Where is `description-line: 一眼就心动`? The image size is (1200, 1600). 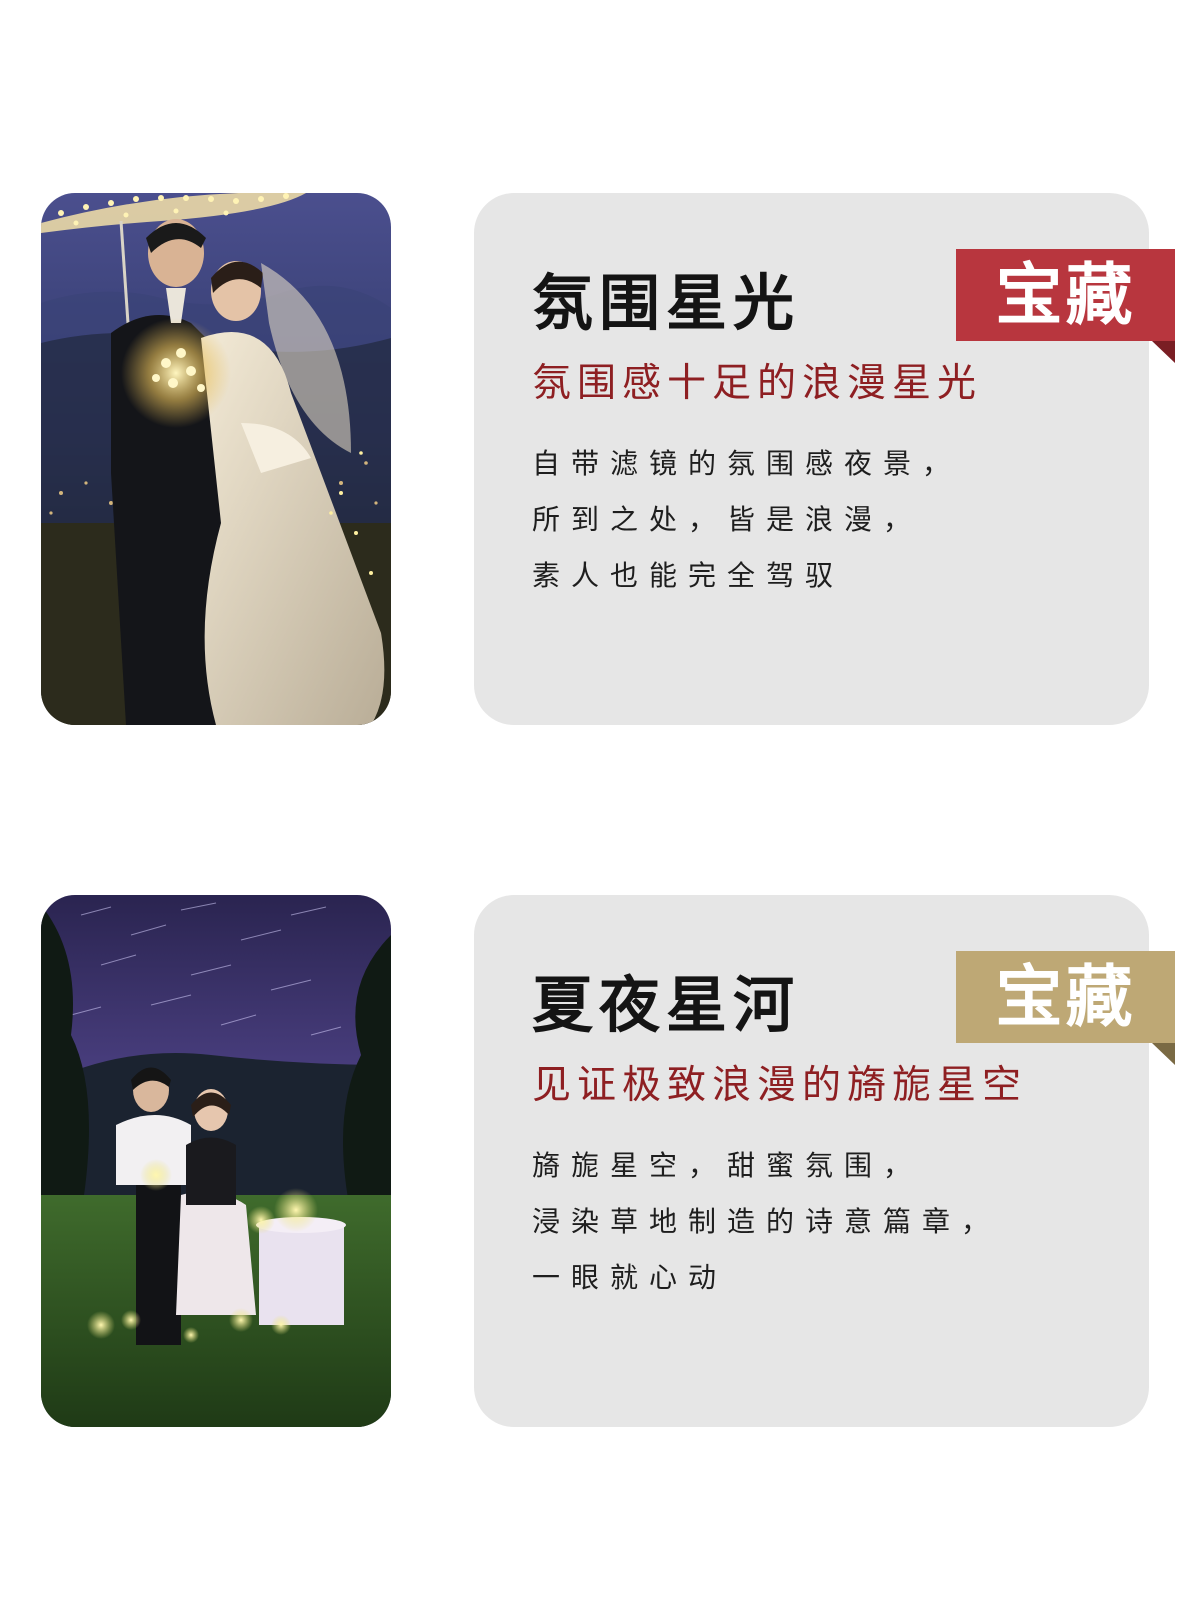 description-line: 一眼就心动 is located at coordinates (630, 1277).